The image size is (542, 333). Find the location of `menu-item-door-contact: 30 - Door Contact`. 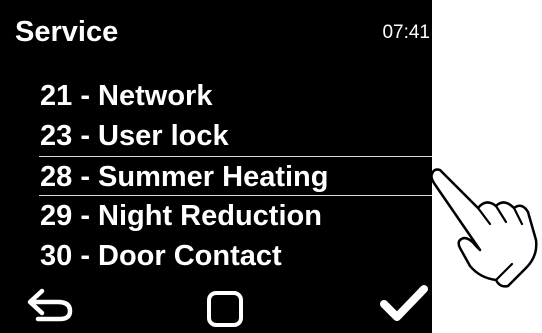

menu-item-door-contact: 30 - Door Contact is located at coordinates (216, 256).